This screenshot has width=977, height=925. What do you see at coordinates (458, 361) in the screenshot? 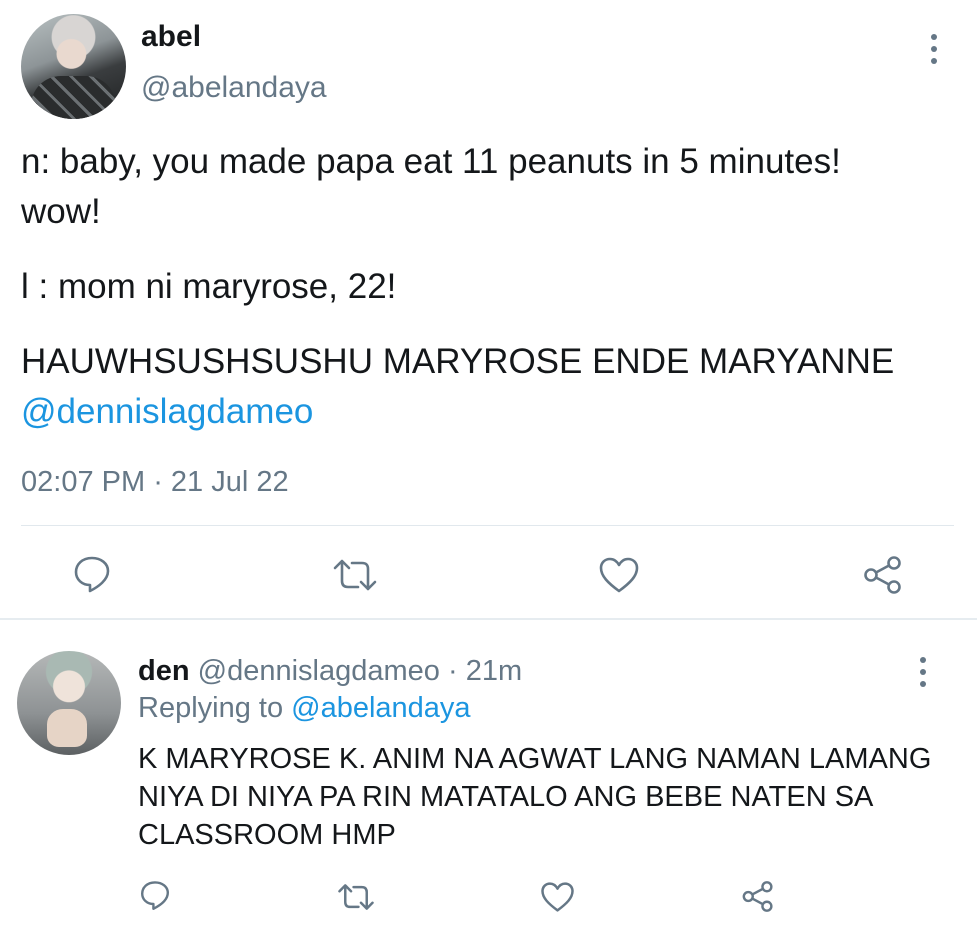
I see `tweet-line-3-text: HAUWHSUSHSUSHU MARYROSE ENDE MARYANNE` at bounding box center [458, 361].